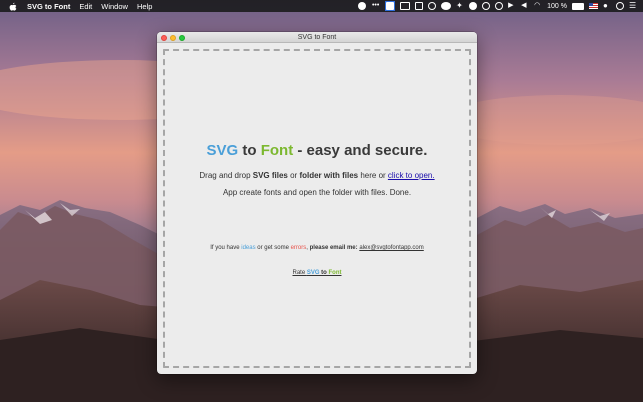 The width and height of the screenshot is (643, 402). Describe the element at coordinates (620, 6) in the screenshot. I see `spotlight-search-icon` at that location.